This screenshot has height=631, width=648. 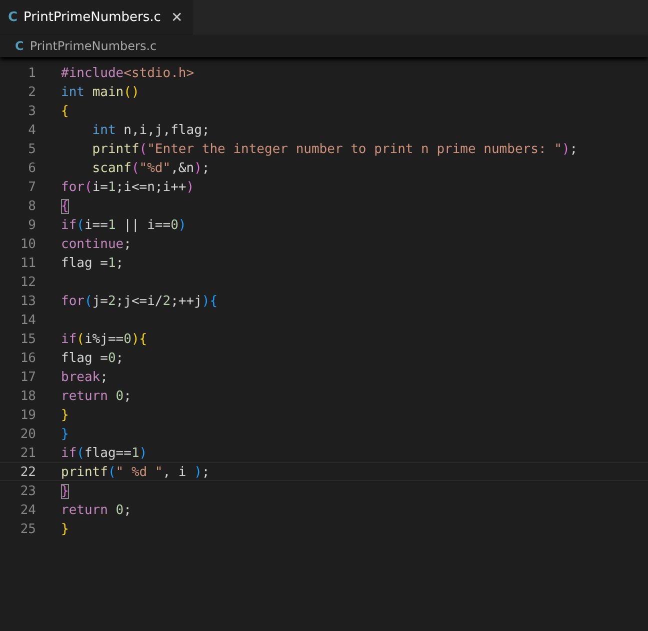 I want to click on code-line: if(flag==1), so click(x=104, y=453).